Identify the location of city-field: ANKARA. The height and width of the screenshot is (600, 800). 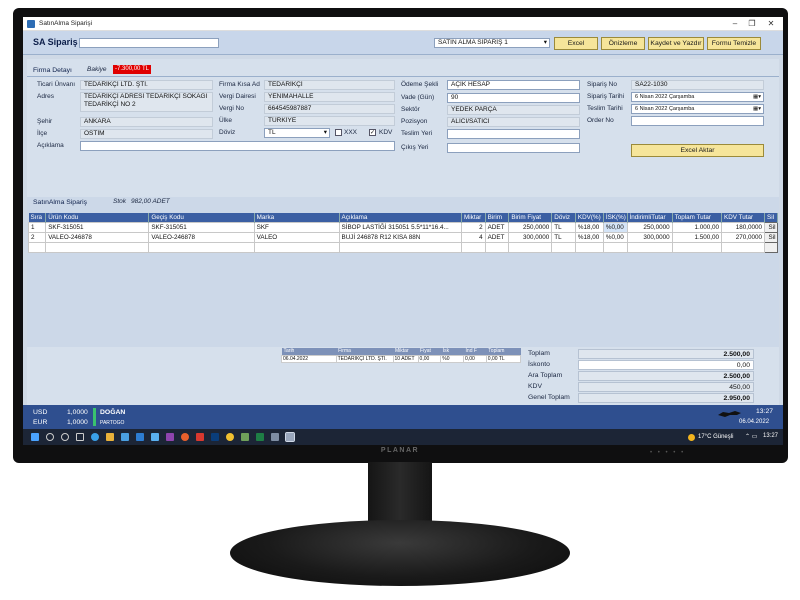
(146, 122).